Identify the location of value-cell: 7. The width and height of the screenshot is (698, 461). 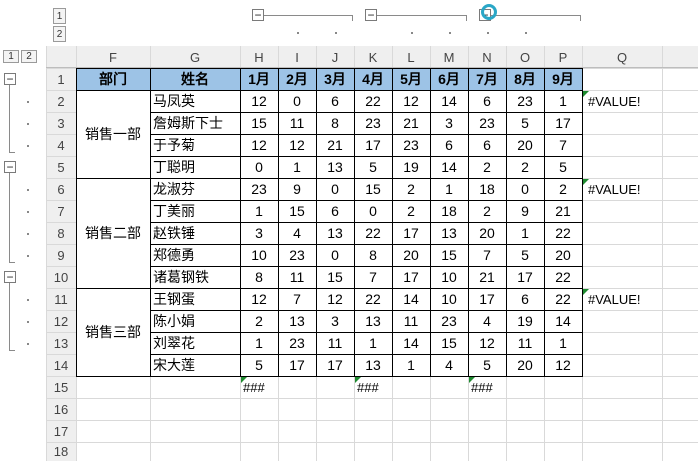
(563, 145).